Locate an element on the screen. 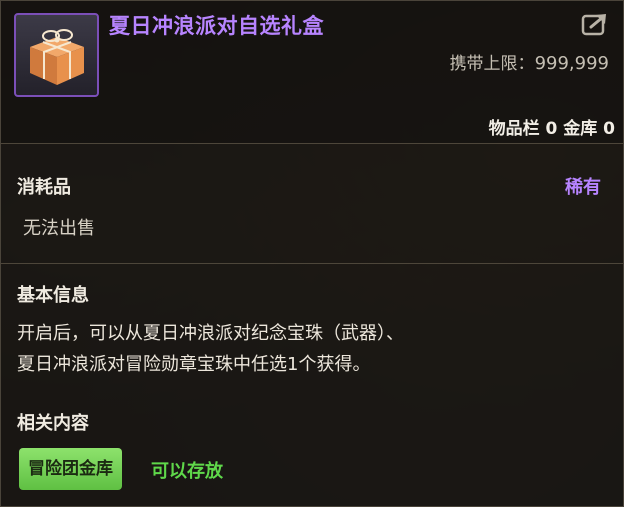 This screenshot has height=507, width=624. carry-limit-value: 999,999 is located at coordinates (571, 63).